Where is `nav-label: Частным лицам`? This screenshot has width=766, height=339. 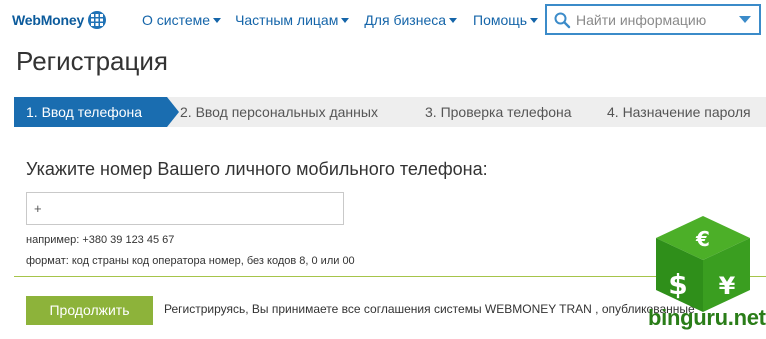
nav-label: Частным лицам is located at coordinates (287, 20).